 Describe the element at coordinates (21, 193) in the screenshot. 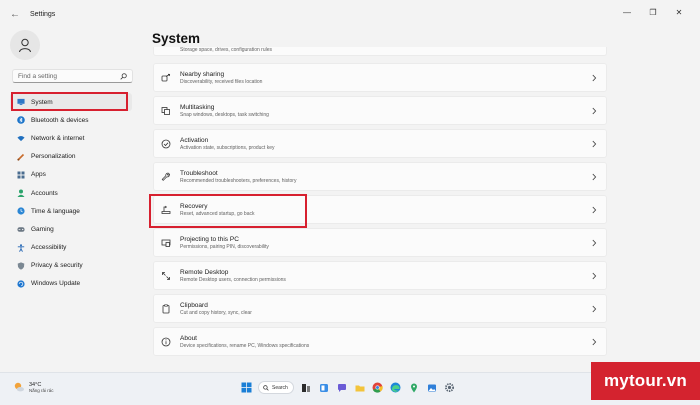

I see `accounts-icon` at that location.